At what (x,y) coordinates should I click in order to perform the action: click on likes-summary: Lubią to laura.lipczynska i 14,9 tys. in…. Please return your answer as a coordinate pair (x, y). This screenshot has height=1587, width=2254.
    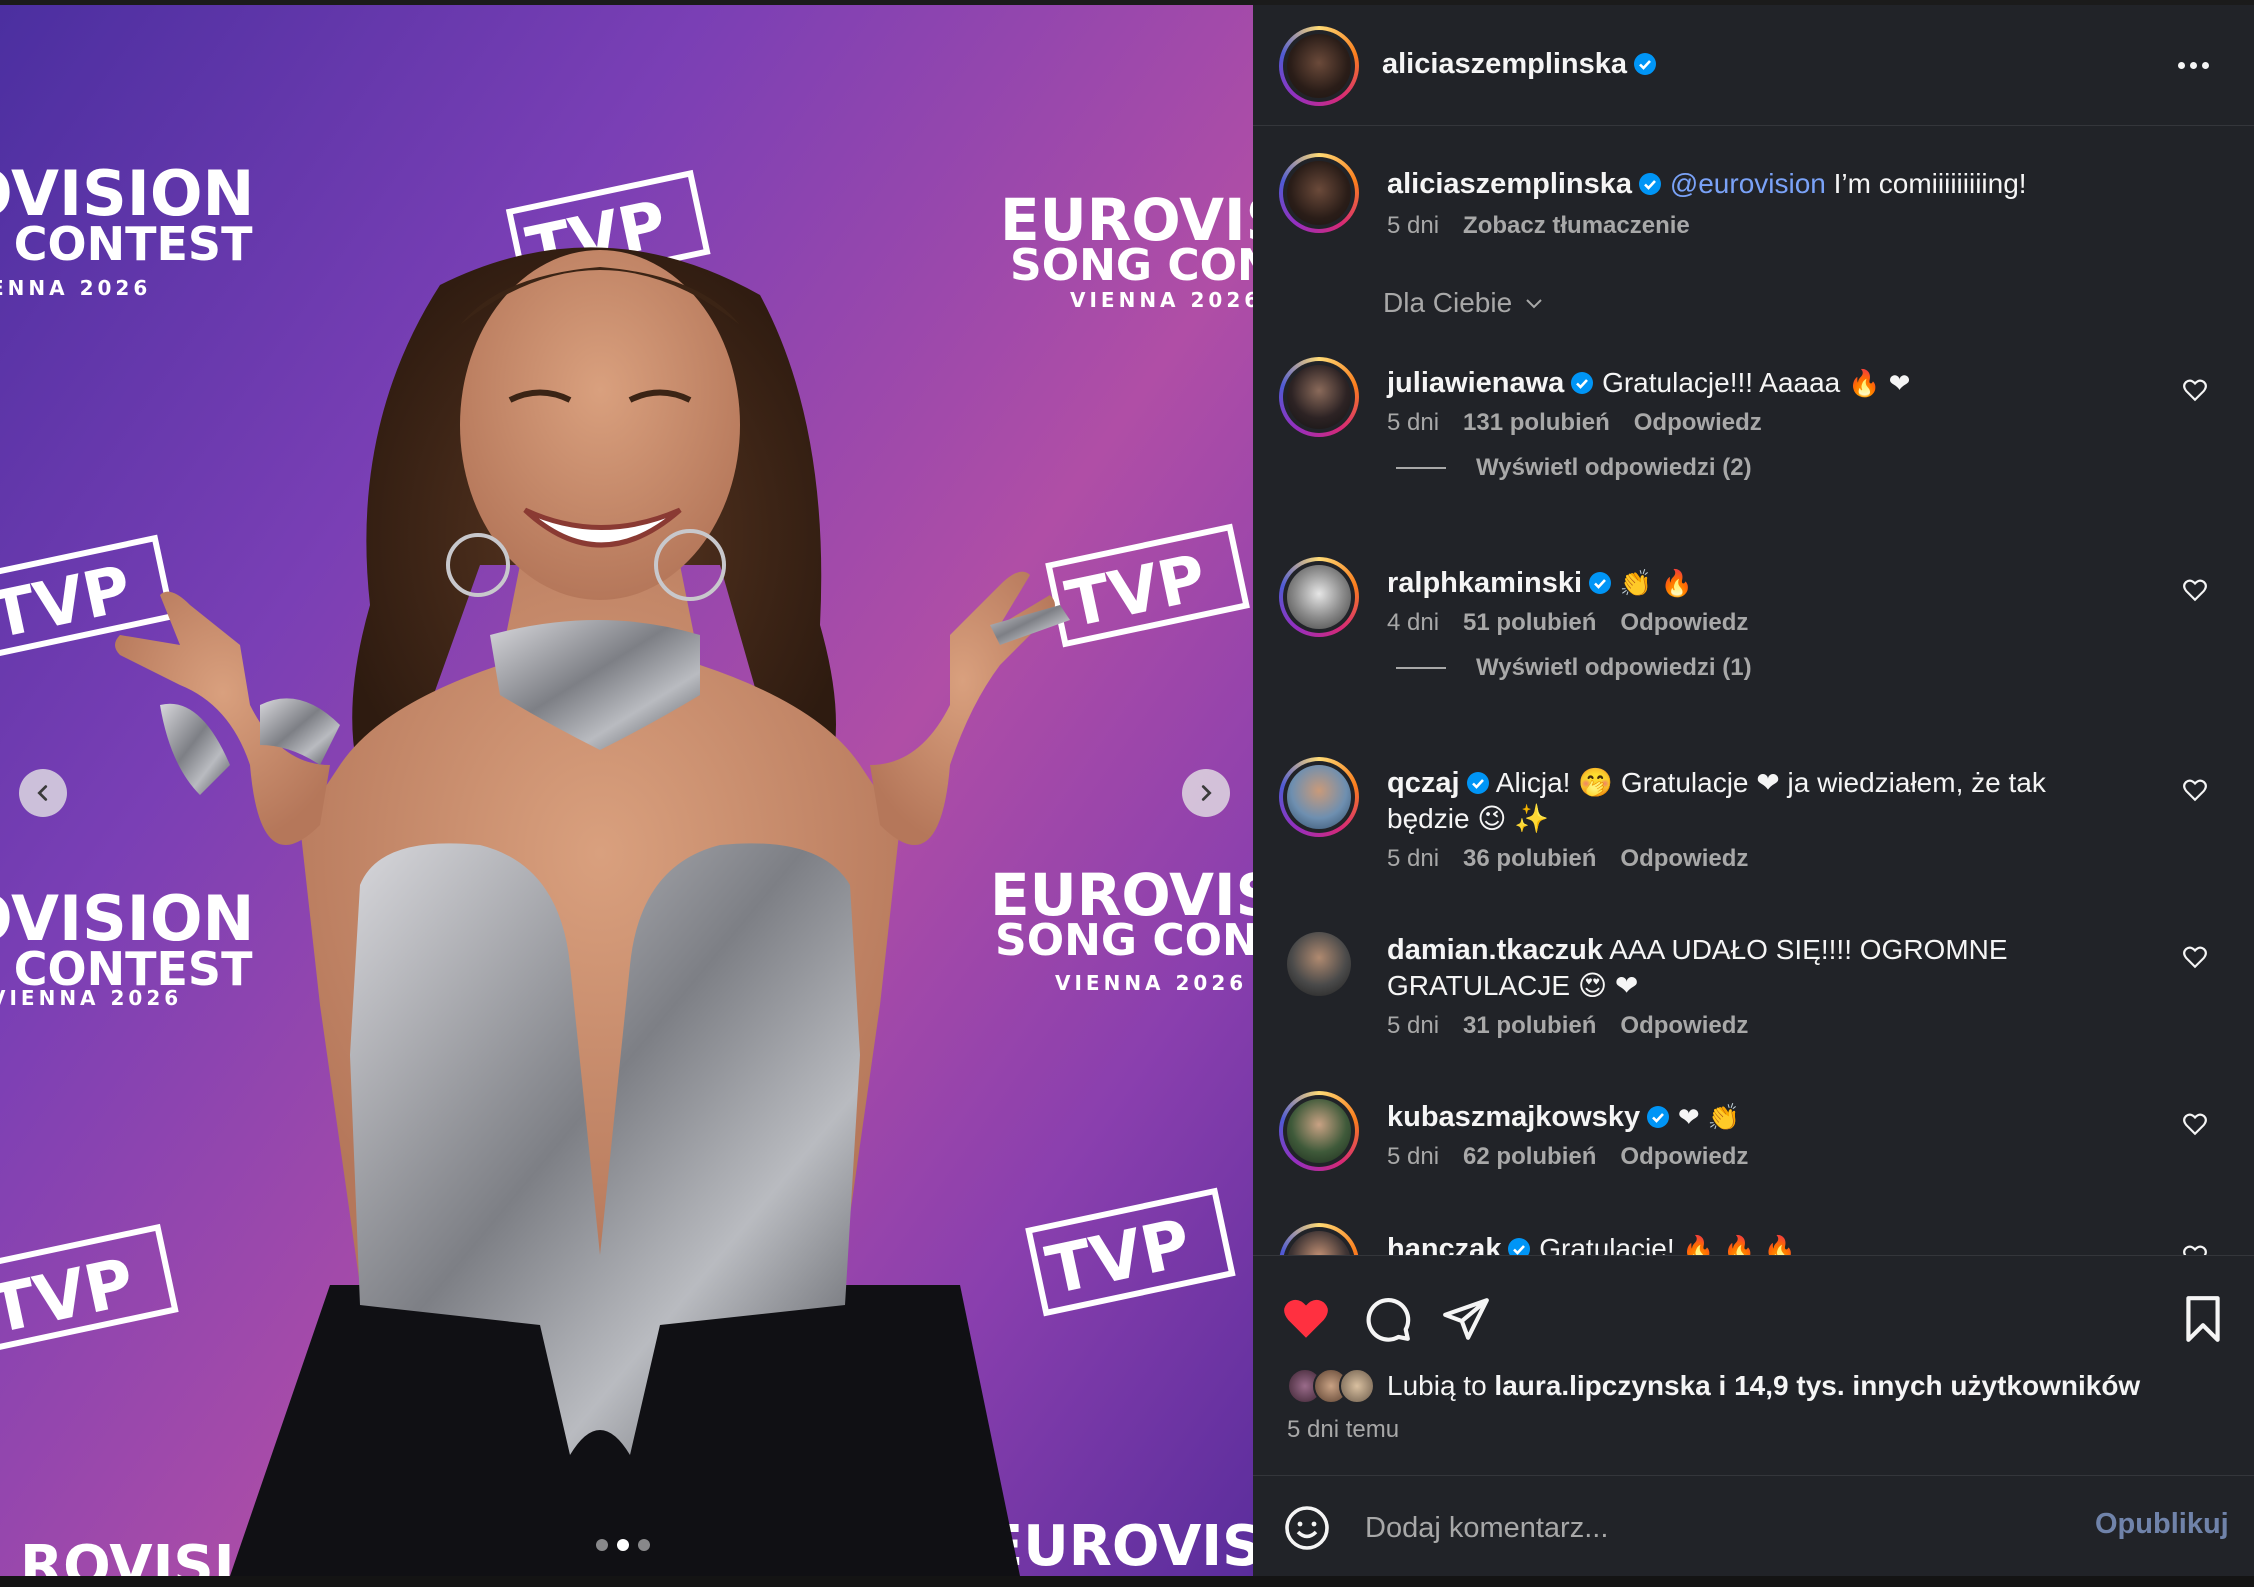
    Looking at the image, I should click on (1713, 1386).